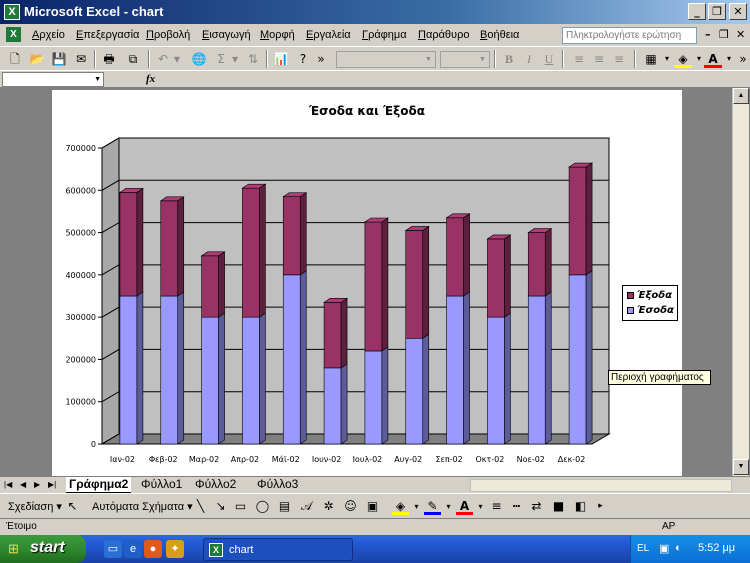  I want to click on scroll-up-icon: ▲, so click(741, 96).